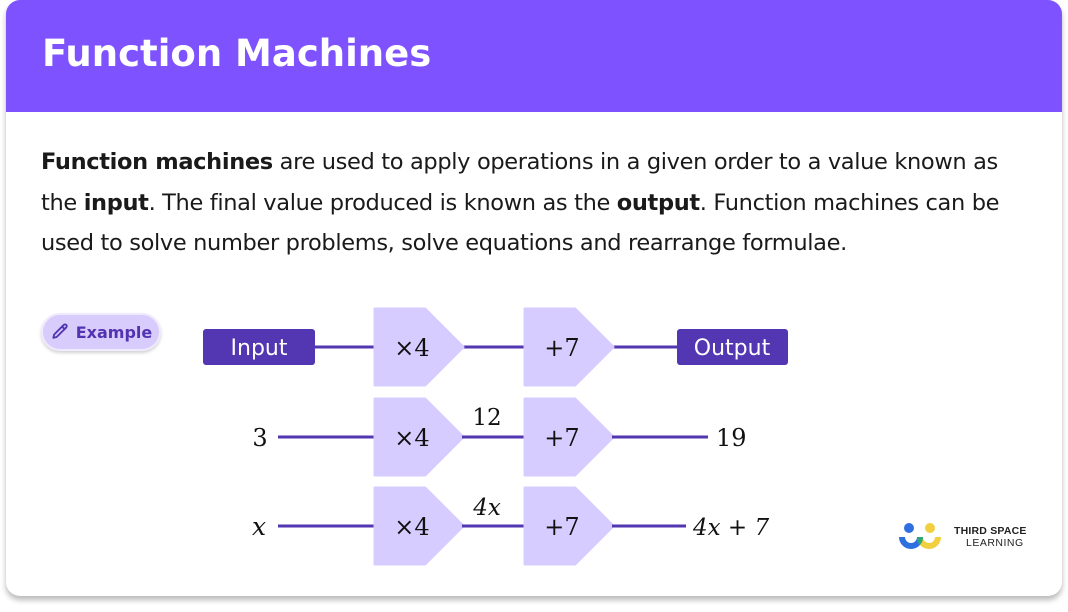  What do you see at coordinates (920, 536) in the screenshot?
I see `logo-mark-icon` at bounding box center [920, 536].